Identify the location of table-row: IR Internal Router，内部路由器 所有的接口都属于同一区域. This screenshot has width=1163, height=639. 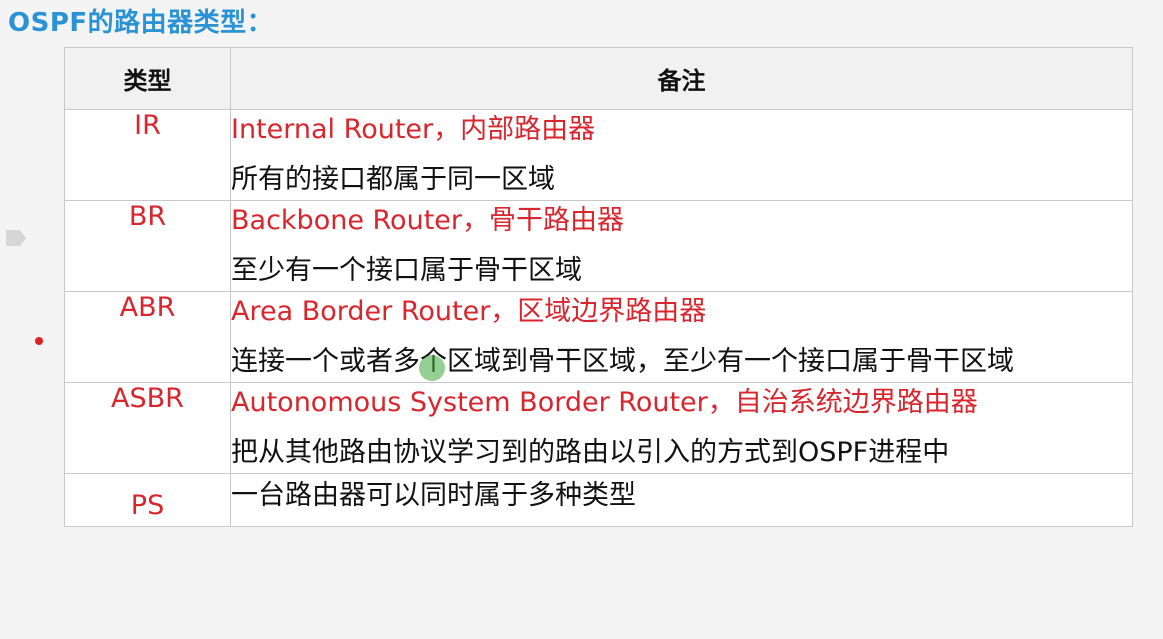
(598, 155).